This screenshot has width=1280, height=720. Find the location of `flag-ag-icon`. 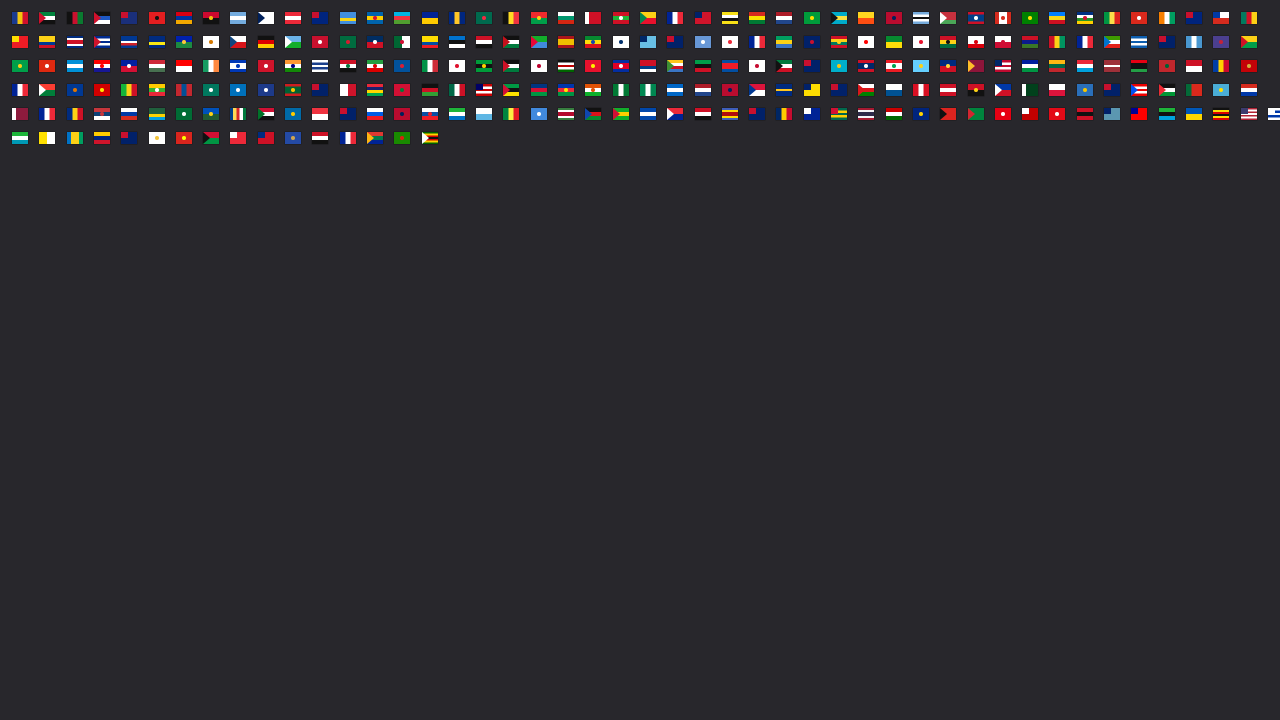

flag-ag-icon is located at coordinates (102, 18).